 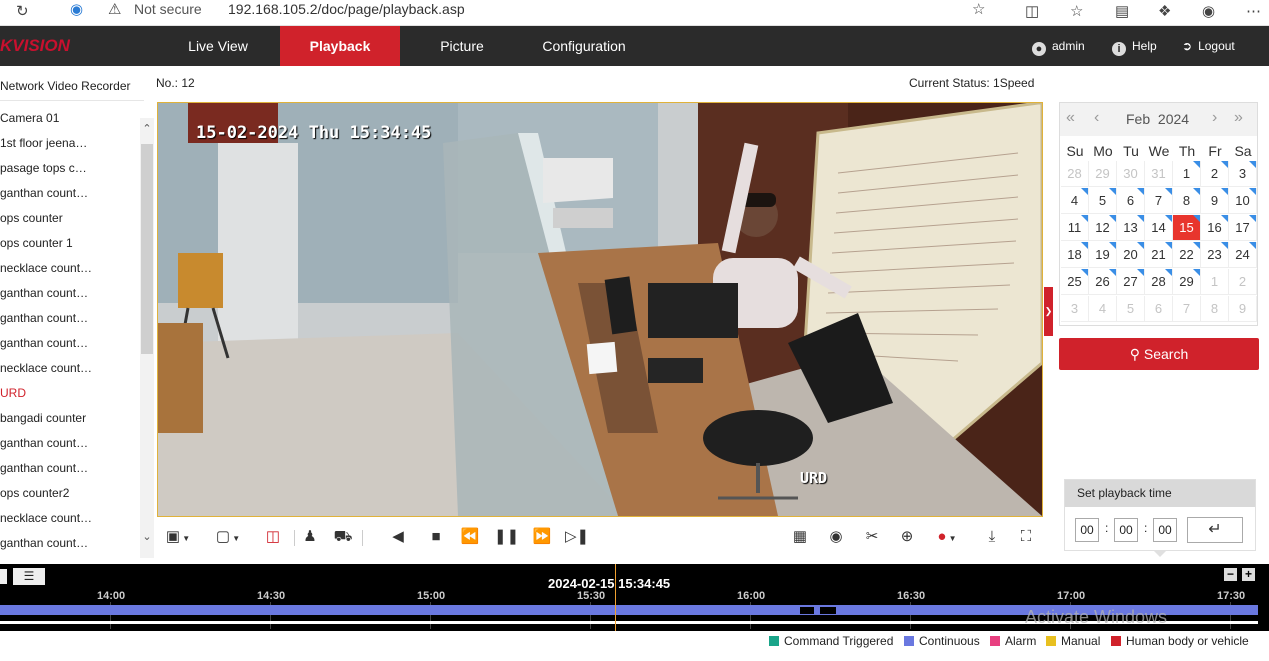 I want to click on calendar-day: 24, so click(x=1243, y=255).